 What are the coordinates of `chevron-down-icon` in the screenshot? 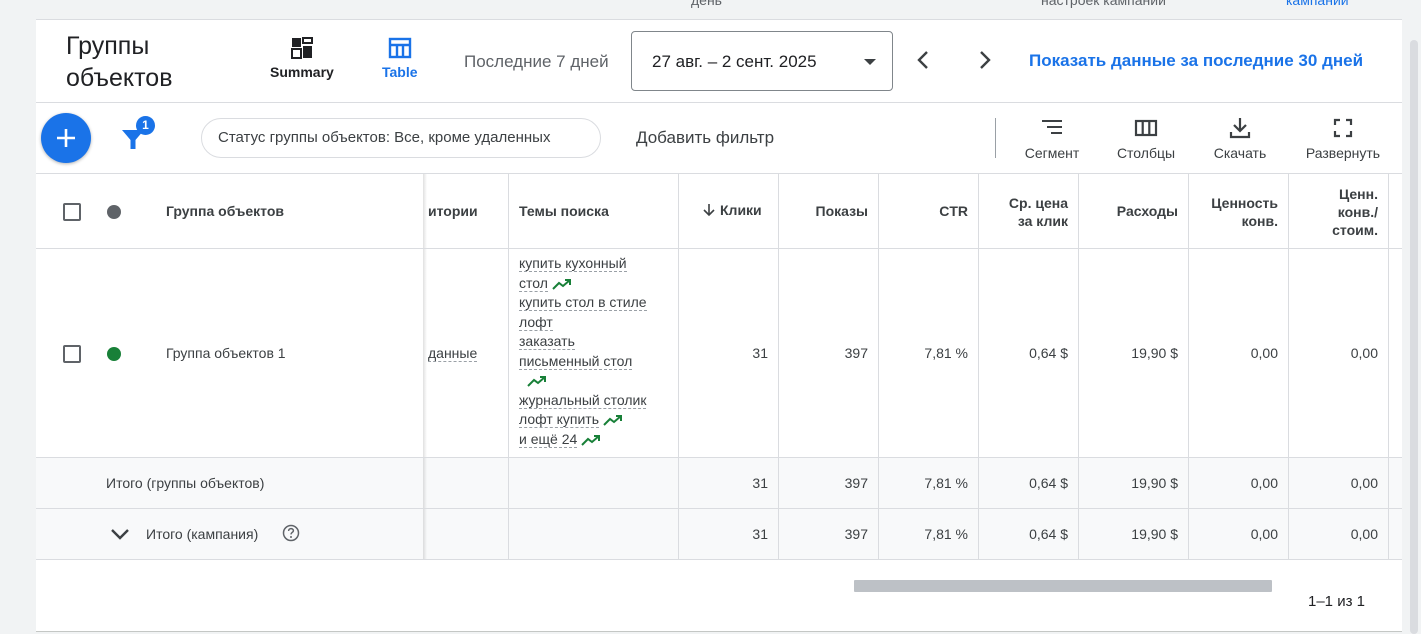 It's located at (120, 534).